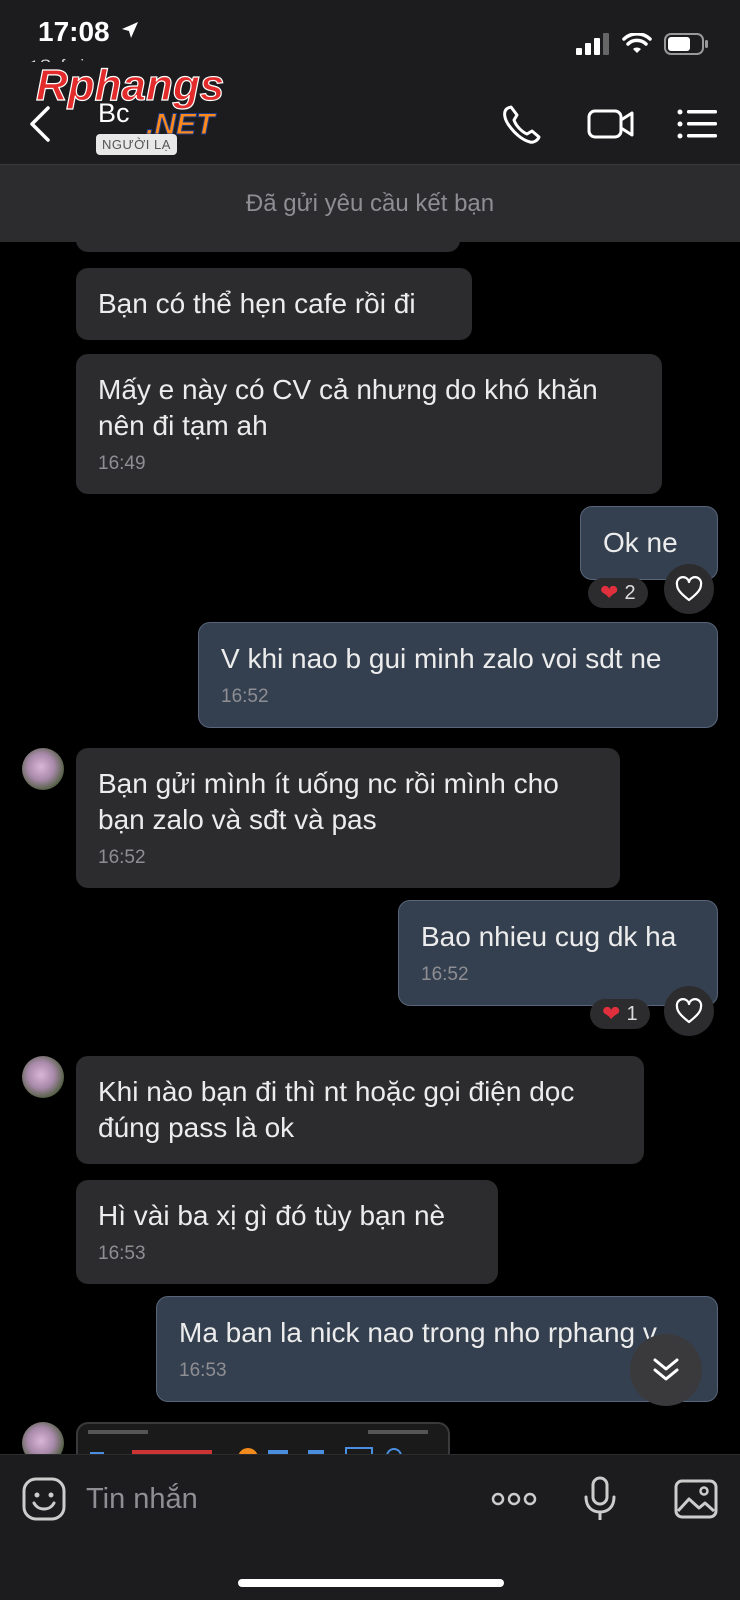 This screenshot has width=740, height=1600. What do you see at coordinates (441, 658) in the screenshot?
I see `message-text: V khi nao b gui minh zalo voi sdt ne` at bounding box center [441, 658].